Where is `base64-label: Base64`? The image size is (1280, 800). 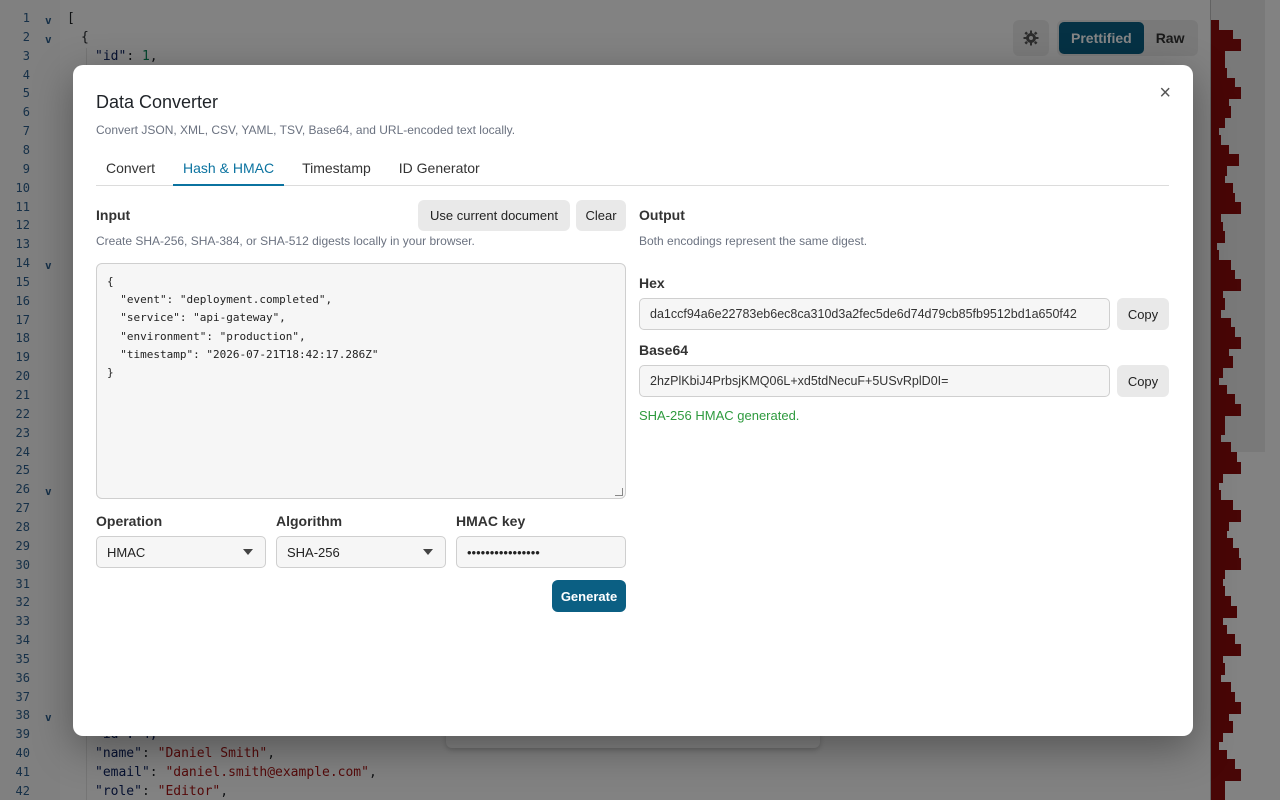 base64-label: Base64 is located at coordinates (664, 350).